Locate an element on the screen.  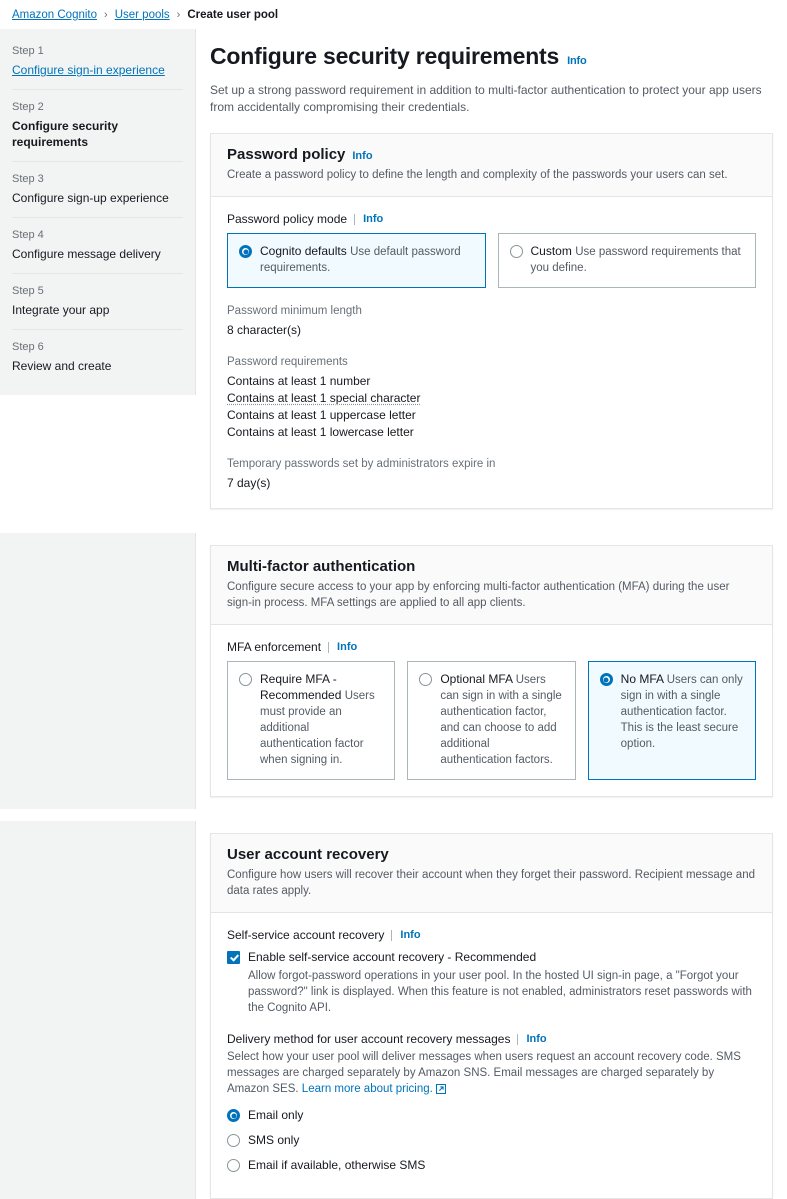
password-policy-mode-label-text: Password policy mode is located at coordinates (287, 219).